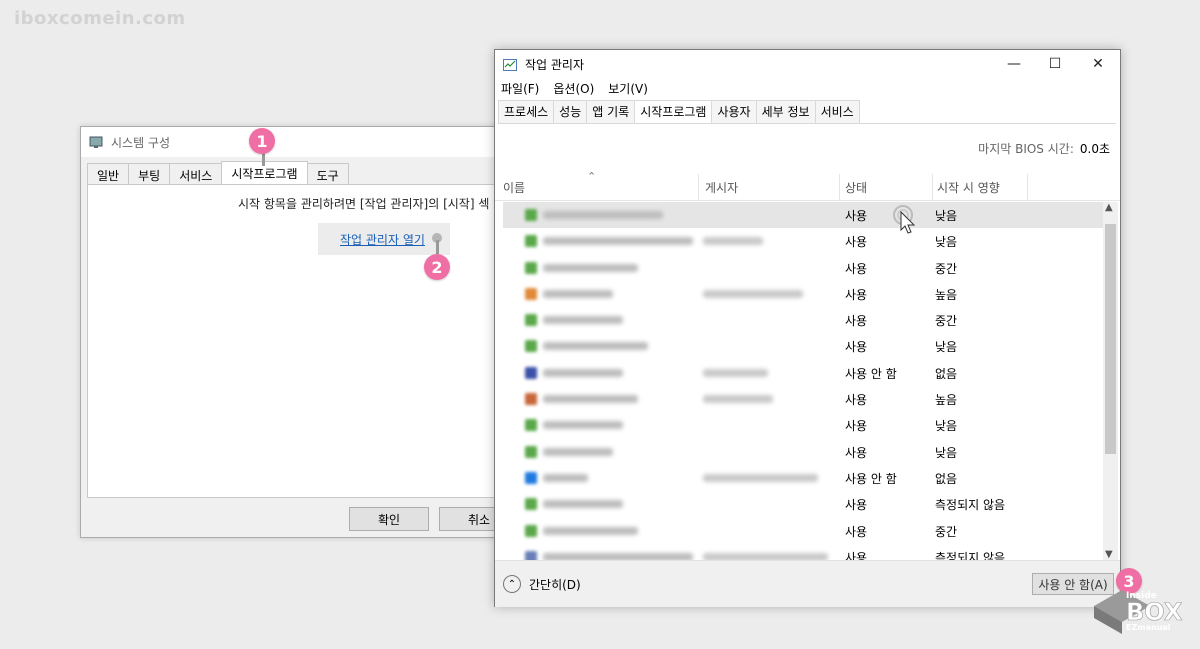  I want to click on tab-users: 사용자, so click(734, 111).